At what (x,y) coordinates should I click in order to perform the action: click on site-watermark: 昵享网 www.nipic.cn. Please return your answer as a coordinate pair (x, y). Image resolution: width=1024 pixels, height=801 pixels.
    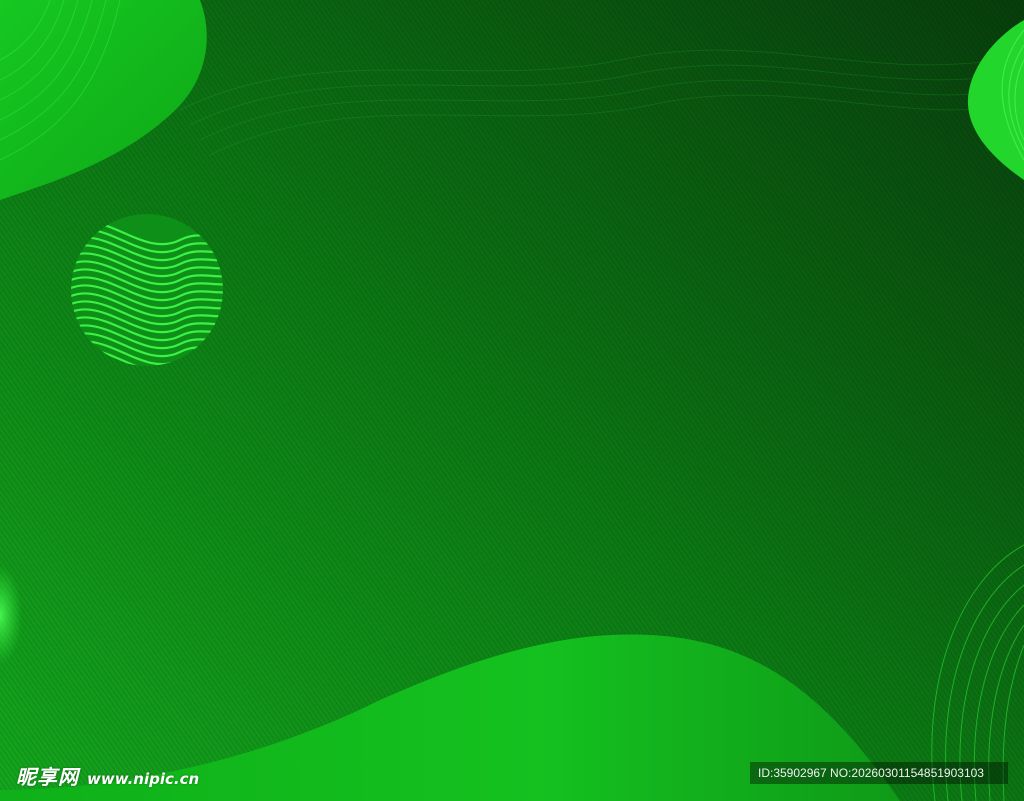
    Looking at the image, I should click on (107, 775).